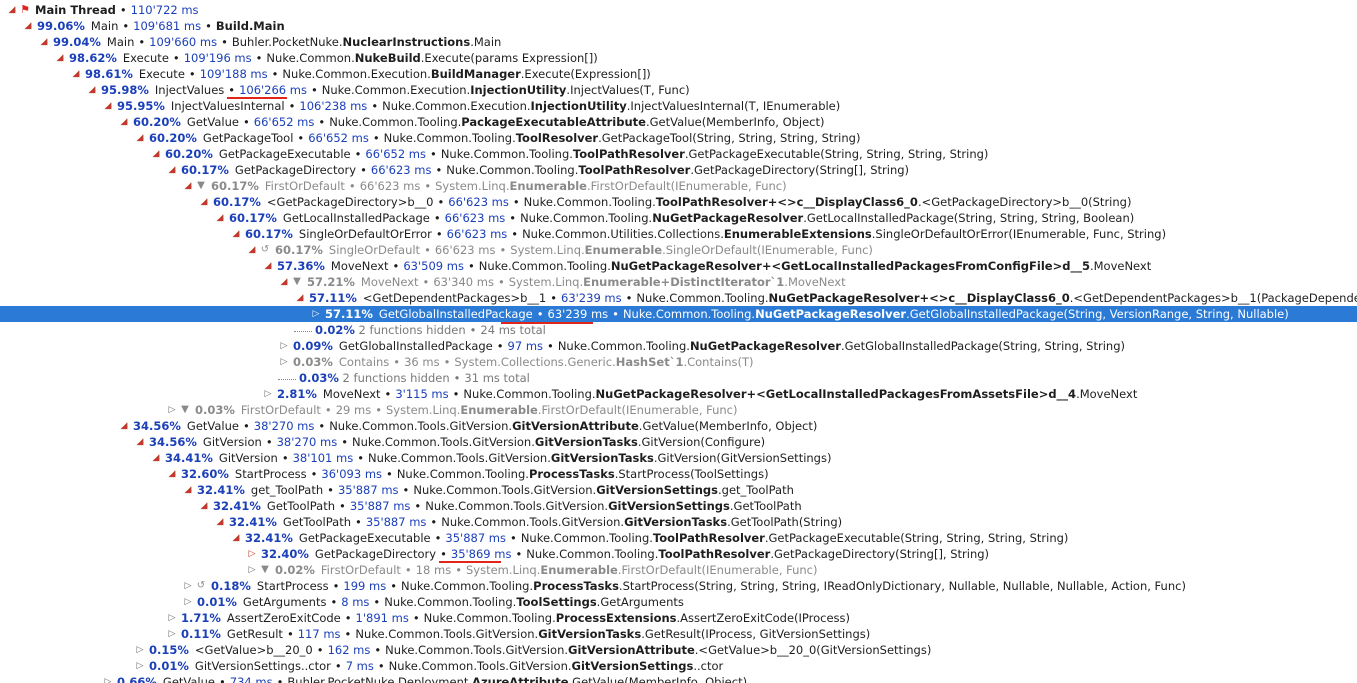 Image resolution: width=1357 pixels, height=683 pixels. Describe the element at coordinates (520, 679) in the screenshot. I see `class-name: AzureAttribute` at that location.